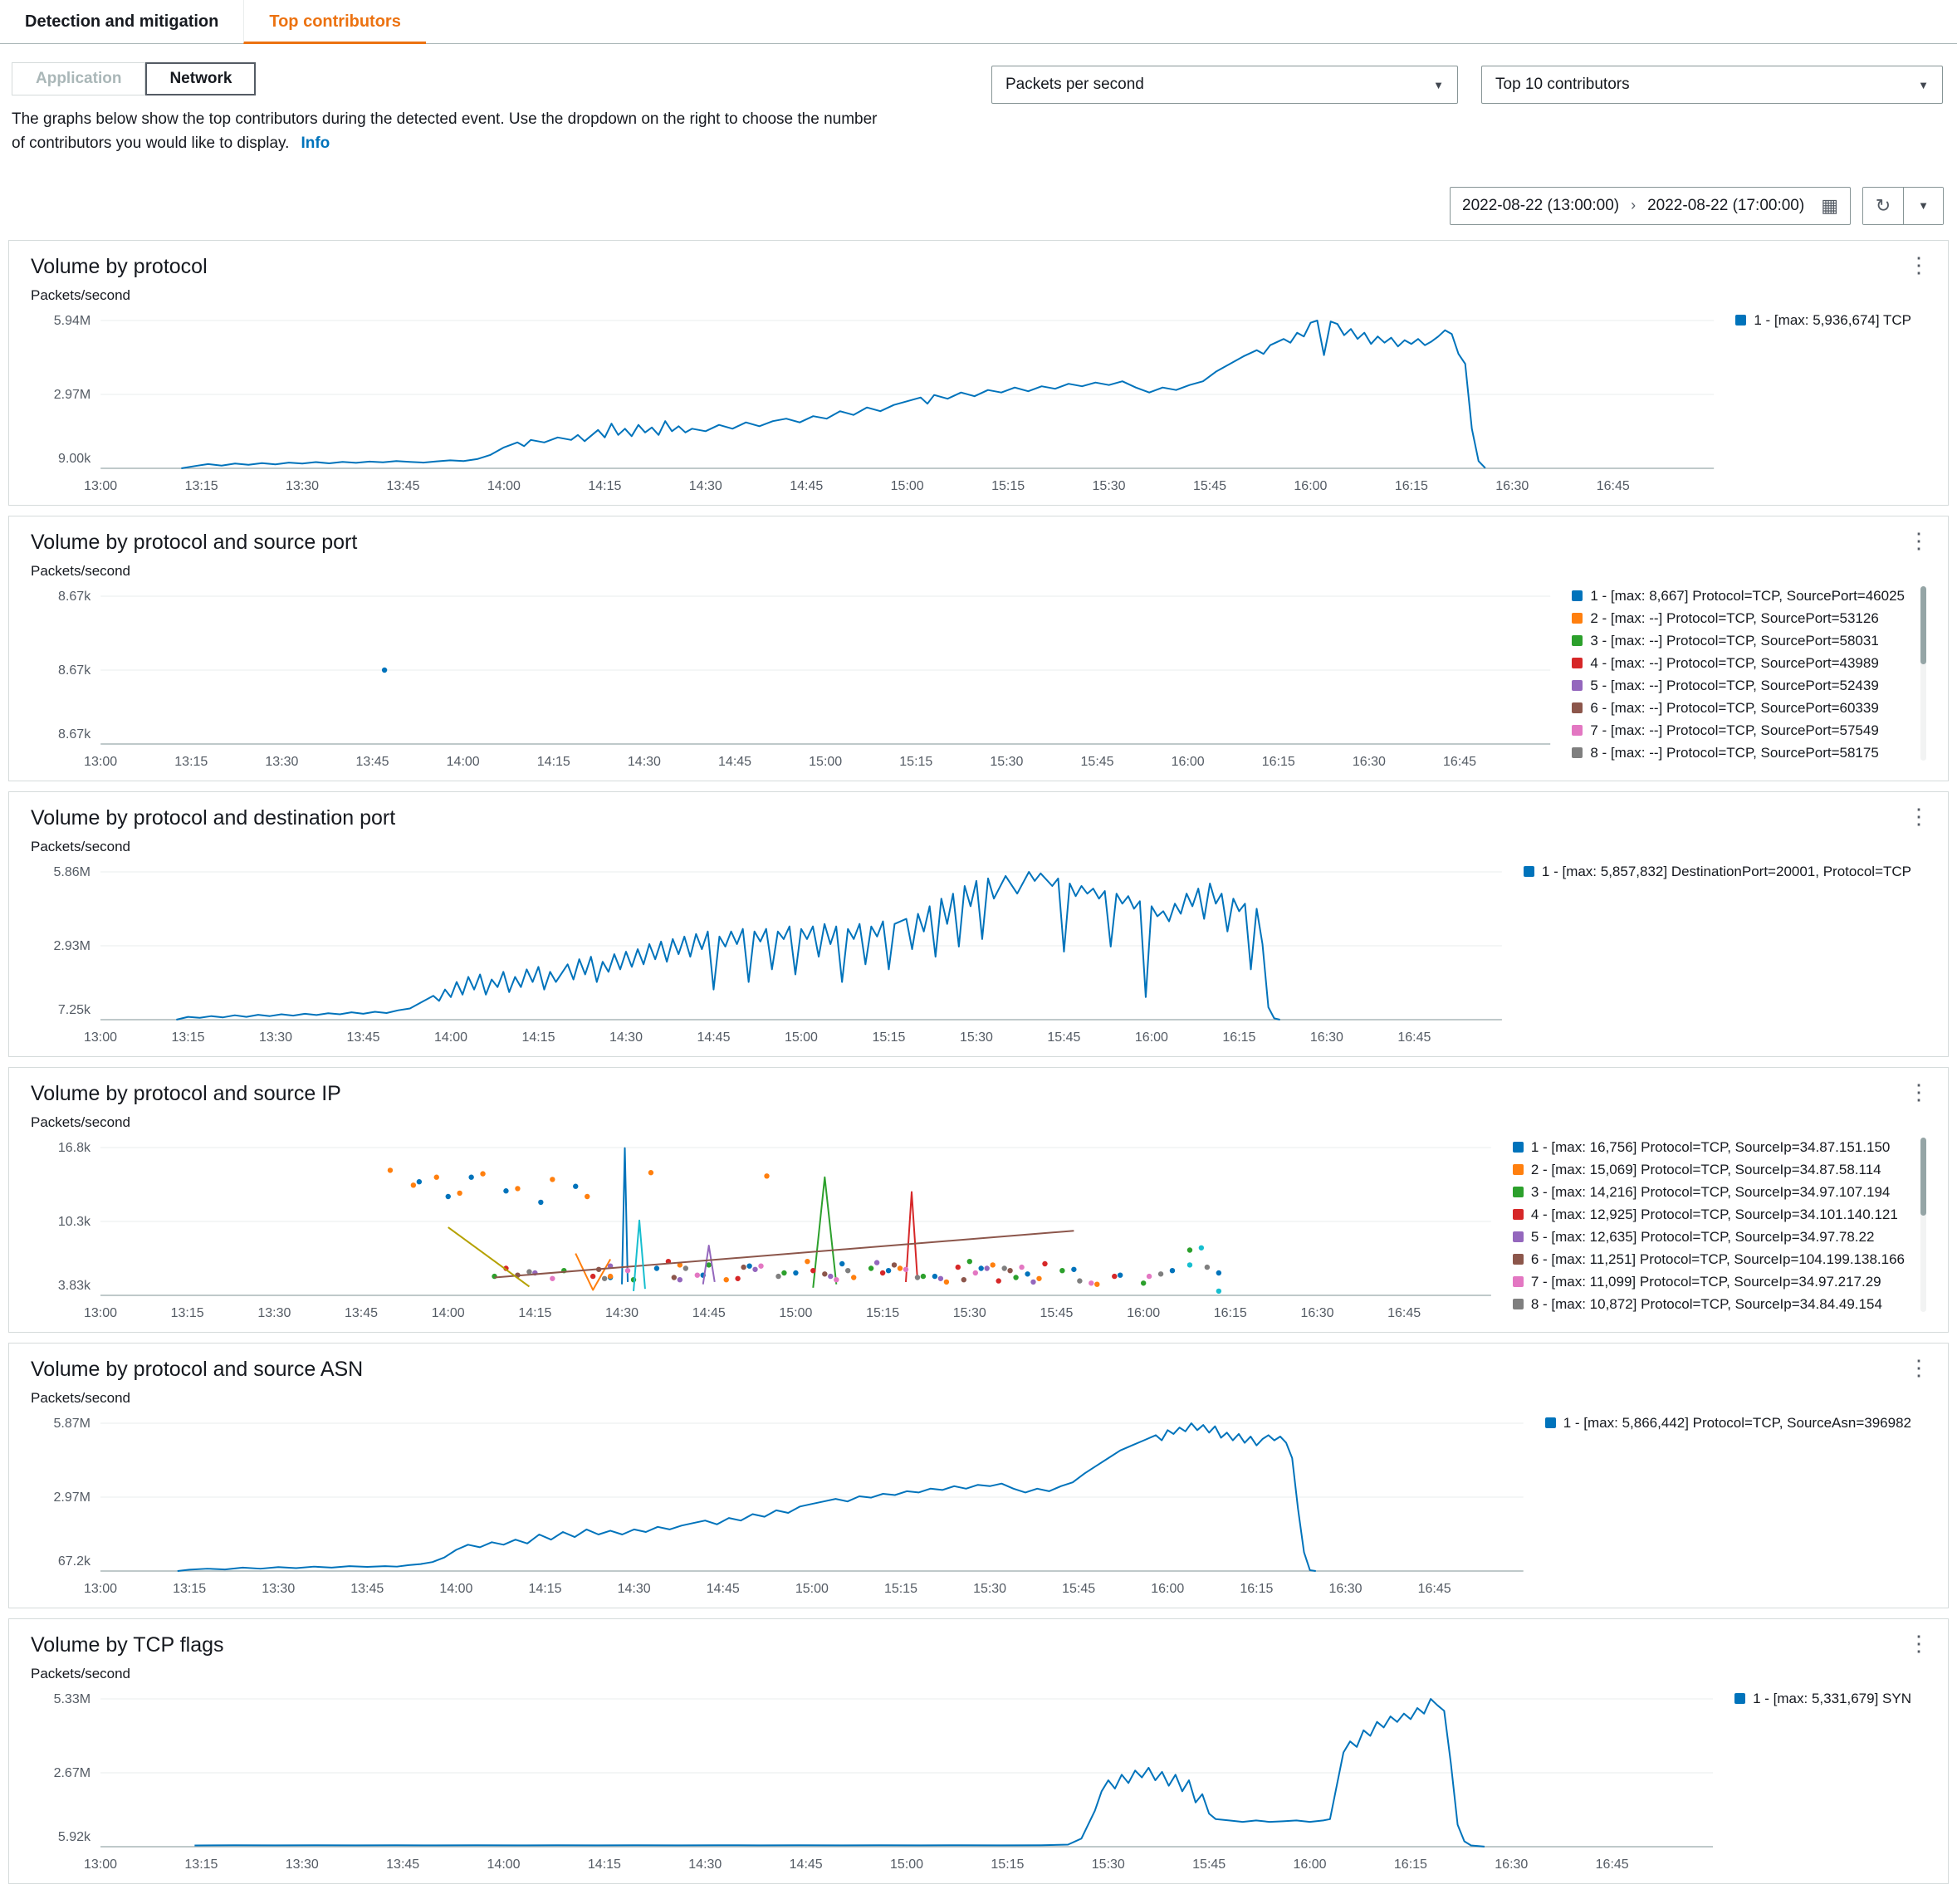 Image resolution: width=1957 pixels, height=1904 pixels. Describe the element at coordinates (81, 1397) in the screenshot. I see `y-axis-label: Packets/second` at that location.